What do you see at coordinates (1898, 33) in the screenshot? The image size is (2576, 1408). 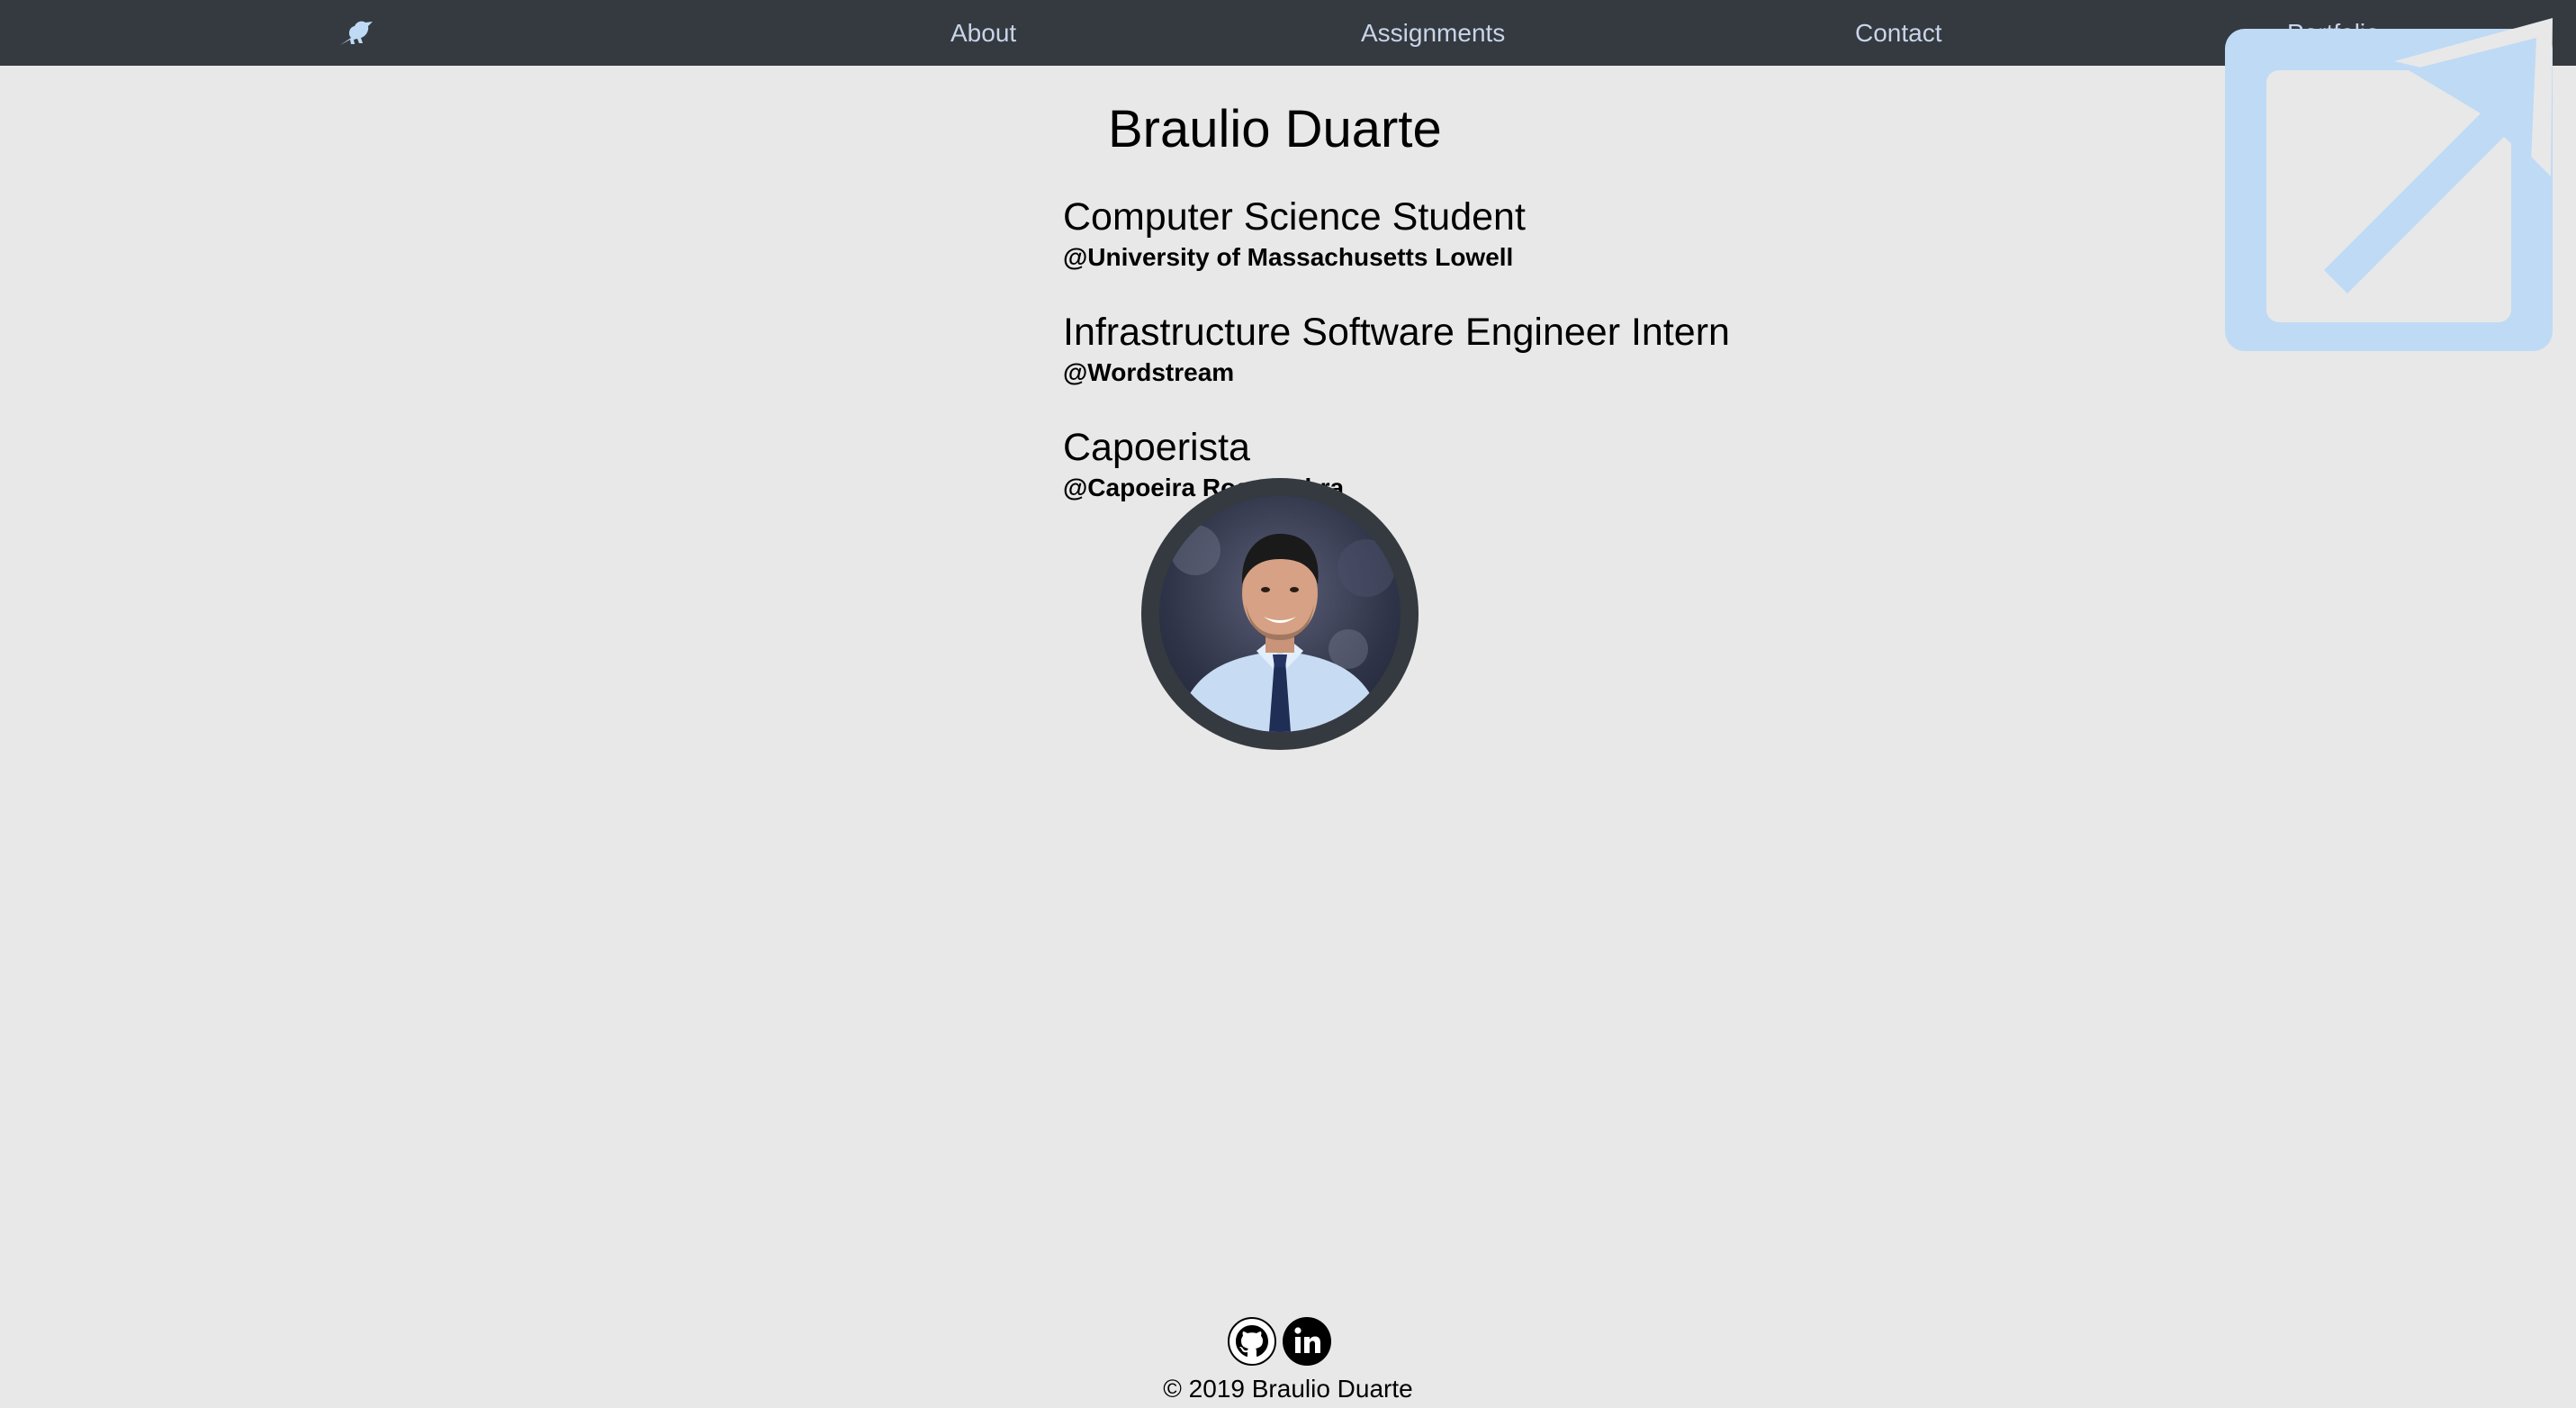 I see `nav-link-contact: Contact` at bounding box center [1898, 33].